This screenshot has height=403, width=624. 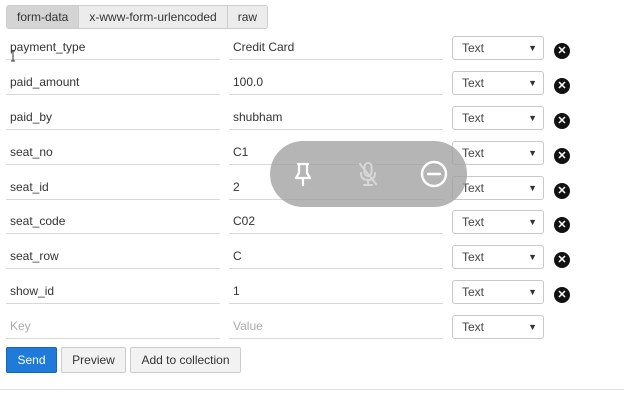 I want to click on param-row: payment_type Credit Card Text ▼ ✕, so click(x=312, y=51).